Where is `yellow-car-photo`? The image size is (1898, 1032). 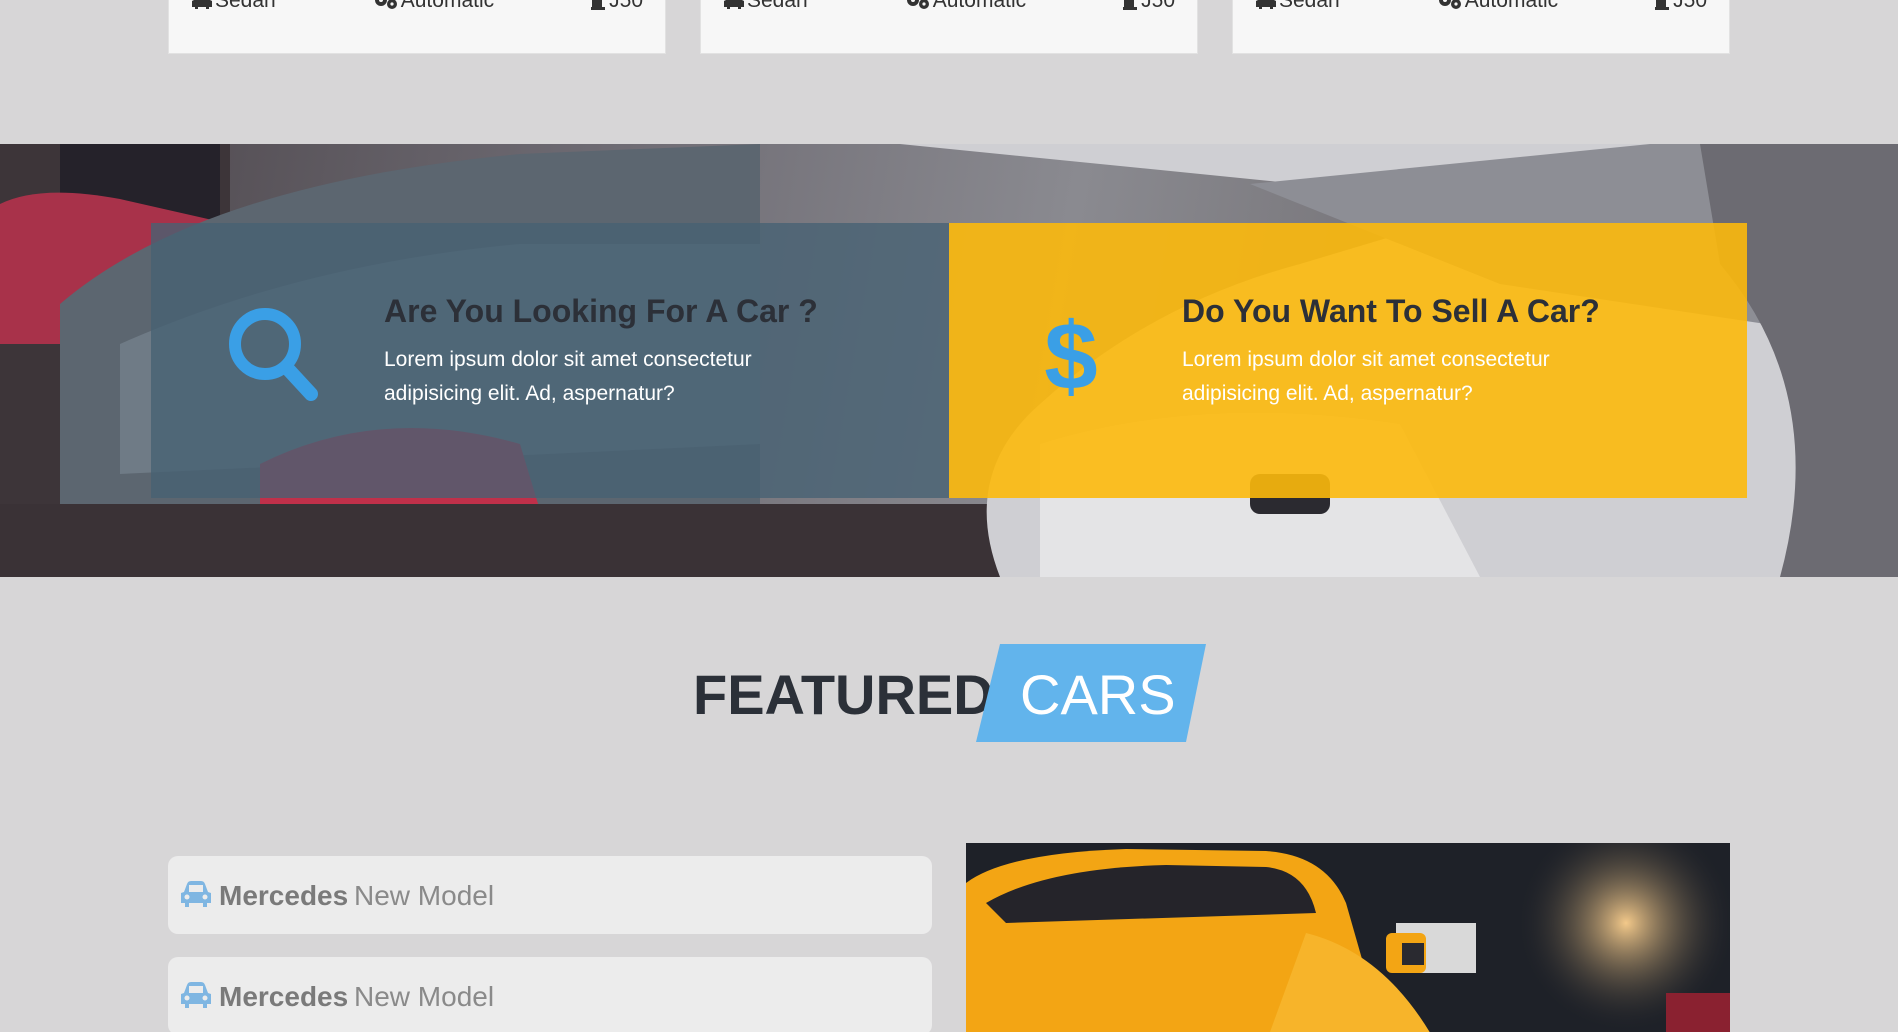
yellow-car-photo is located at coordinates (1348, 937).